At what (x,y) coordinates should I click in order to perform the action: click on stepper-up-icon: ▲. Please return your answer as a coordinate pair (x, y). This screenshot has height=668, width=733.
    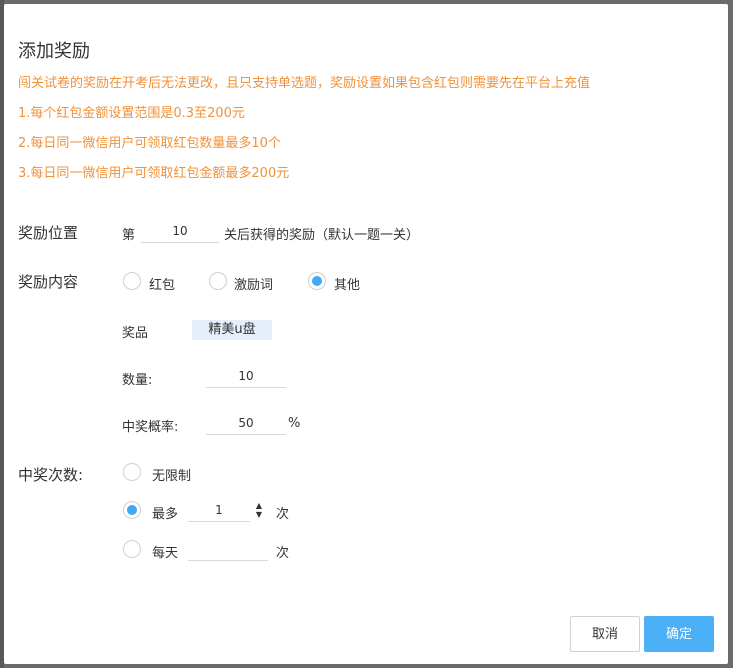
    Looking at the image, I should click on (259, 505).